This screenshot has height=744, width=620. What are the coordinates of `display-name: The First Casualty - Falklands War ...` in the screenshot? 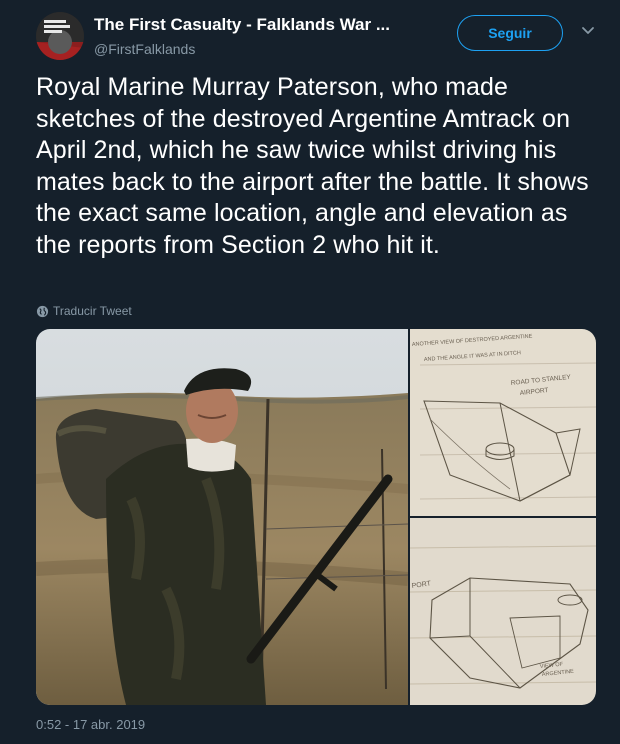 It's located at (242, 25).